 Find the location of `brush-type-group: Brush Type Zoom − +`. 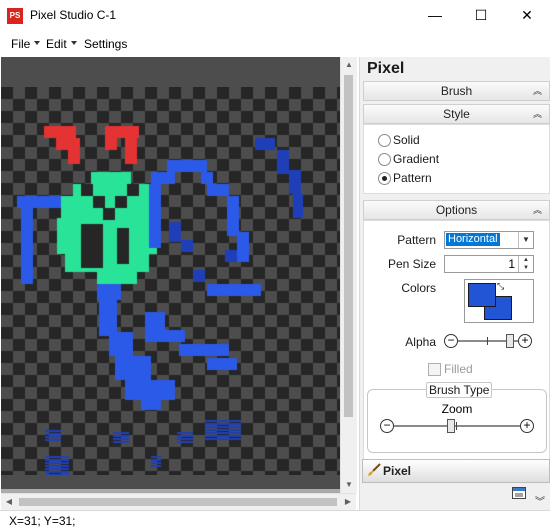

brush-type-group: Brush Type Zoom − + is located at coordinates (457, 417).